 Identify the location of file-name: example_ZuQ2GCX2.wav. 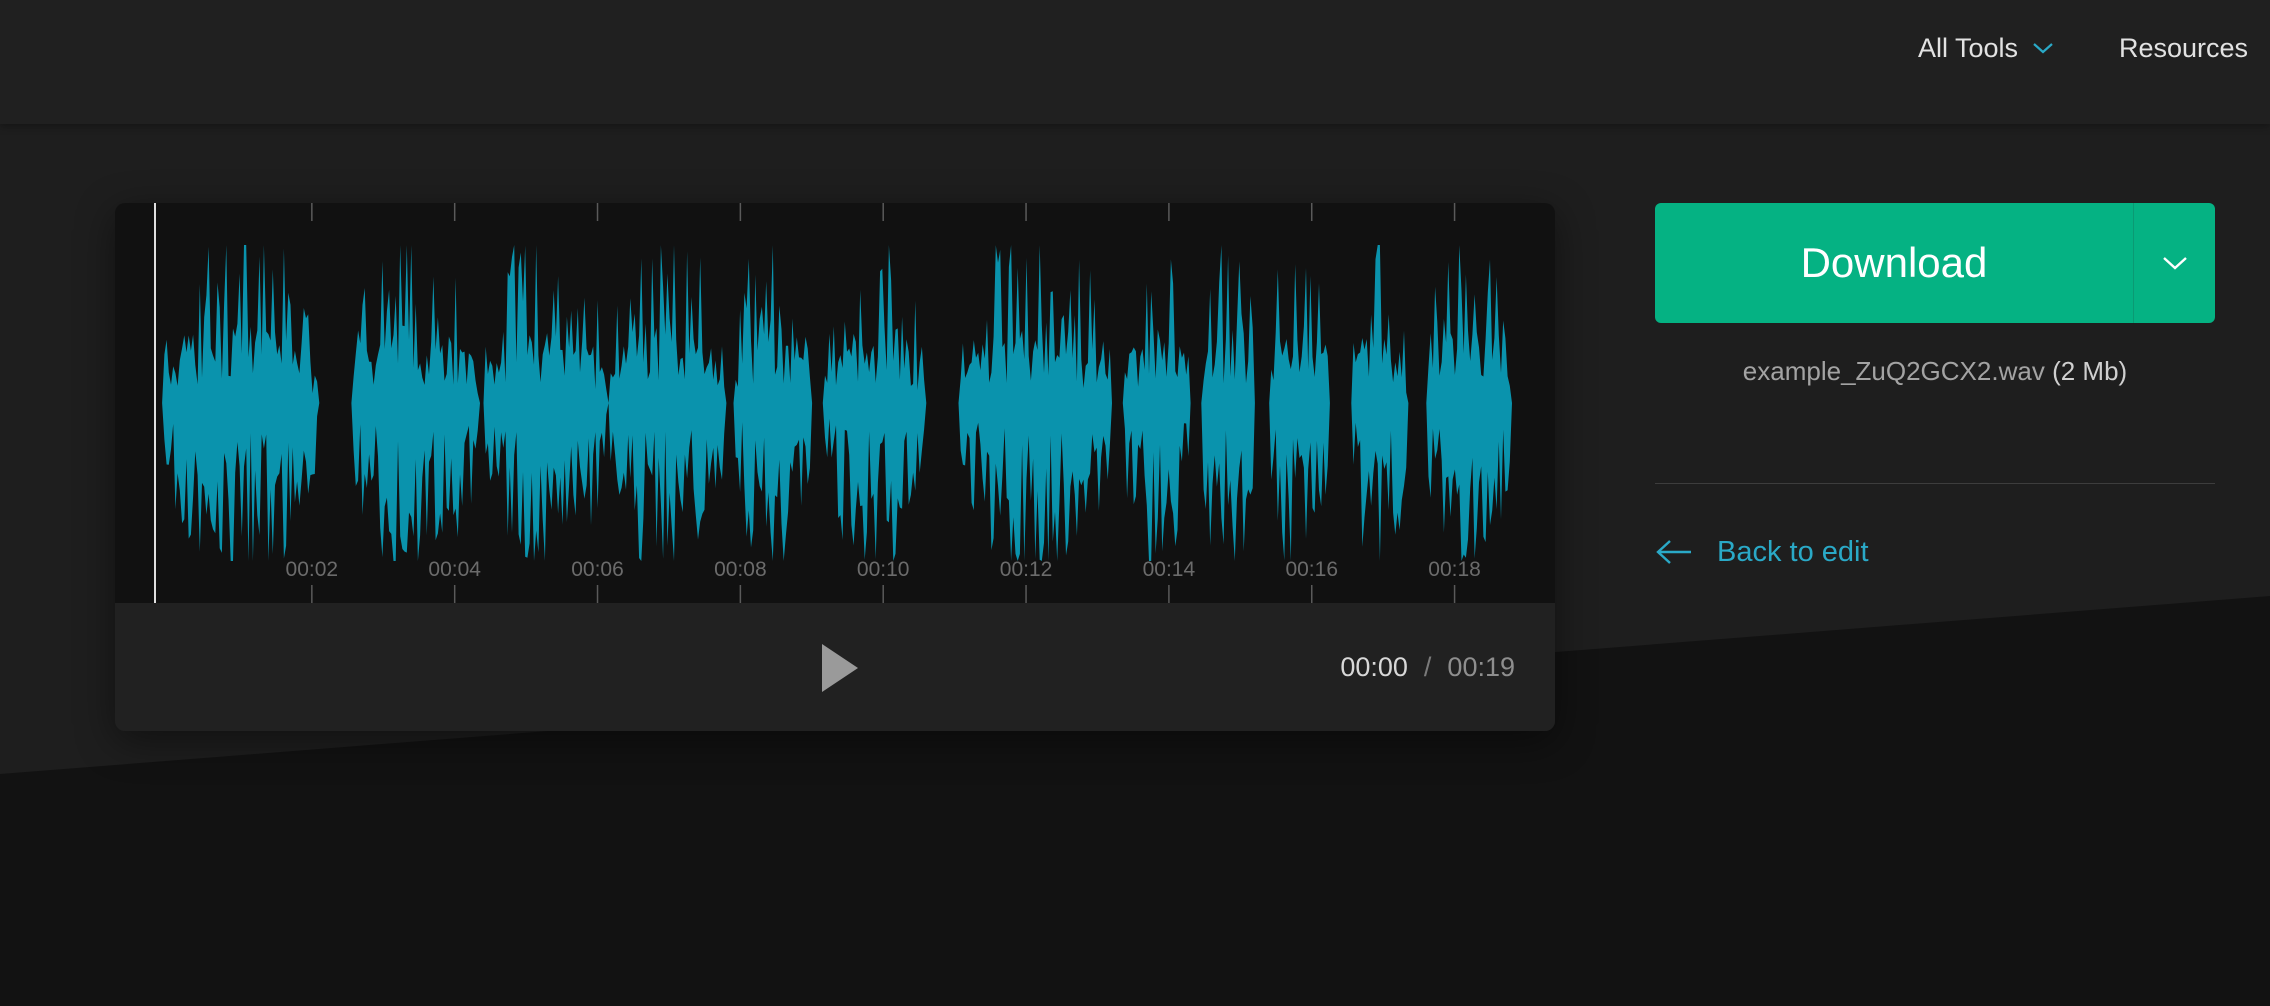
(1893, 371).